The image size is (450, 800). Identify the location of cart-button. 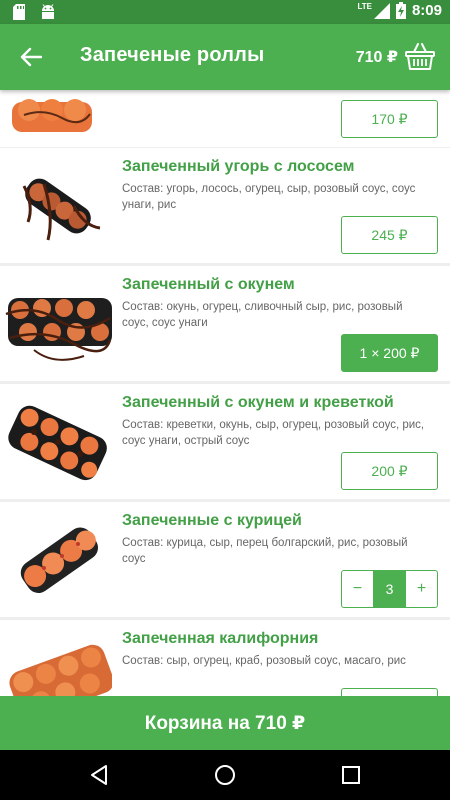
(420, 57).